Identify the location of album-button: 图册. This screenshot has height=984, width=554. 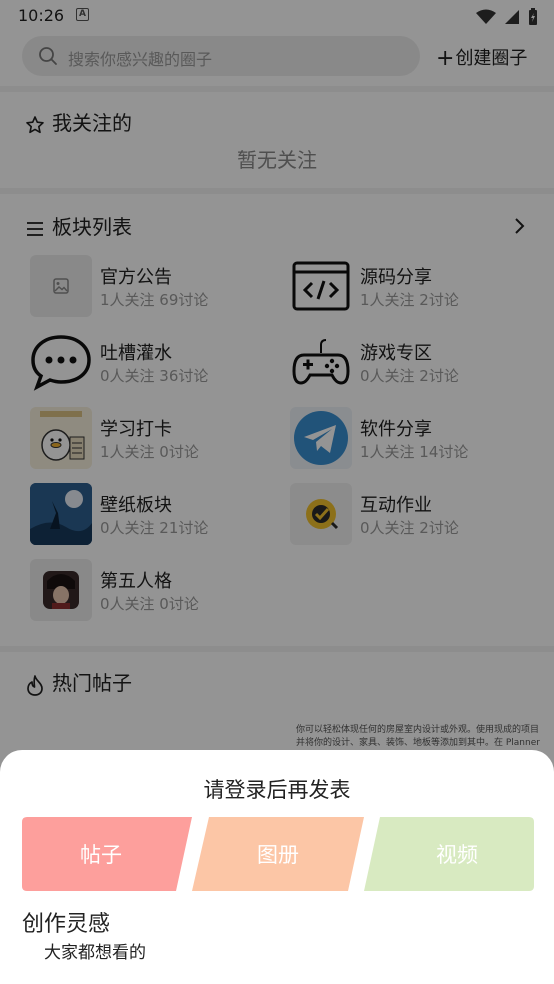
(278, 854).